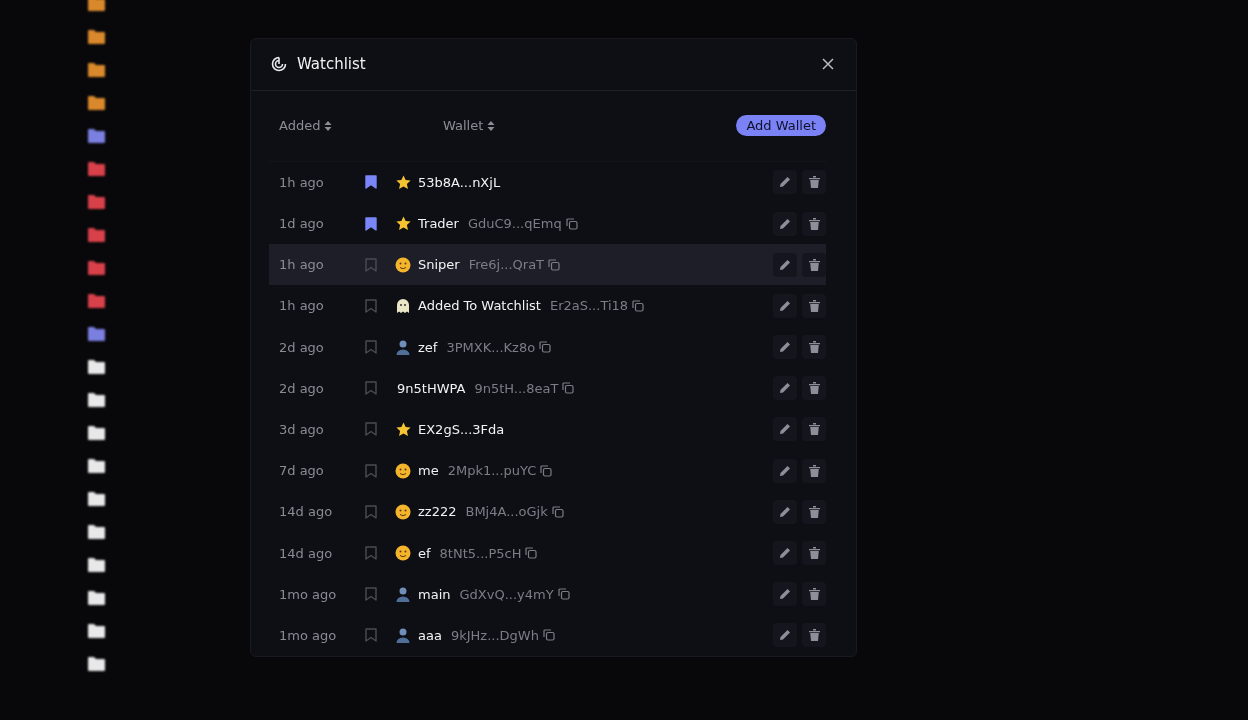 This screenshot has width=1248, height=720. What do you see at coordinates (461, 429) in the screenshot?
I see `wallet-name: EX2gS...3Fda` at bounding box center [461, 429].